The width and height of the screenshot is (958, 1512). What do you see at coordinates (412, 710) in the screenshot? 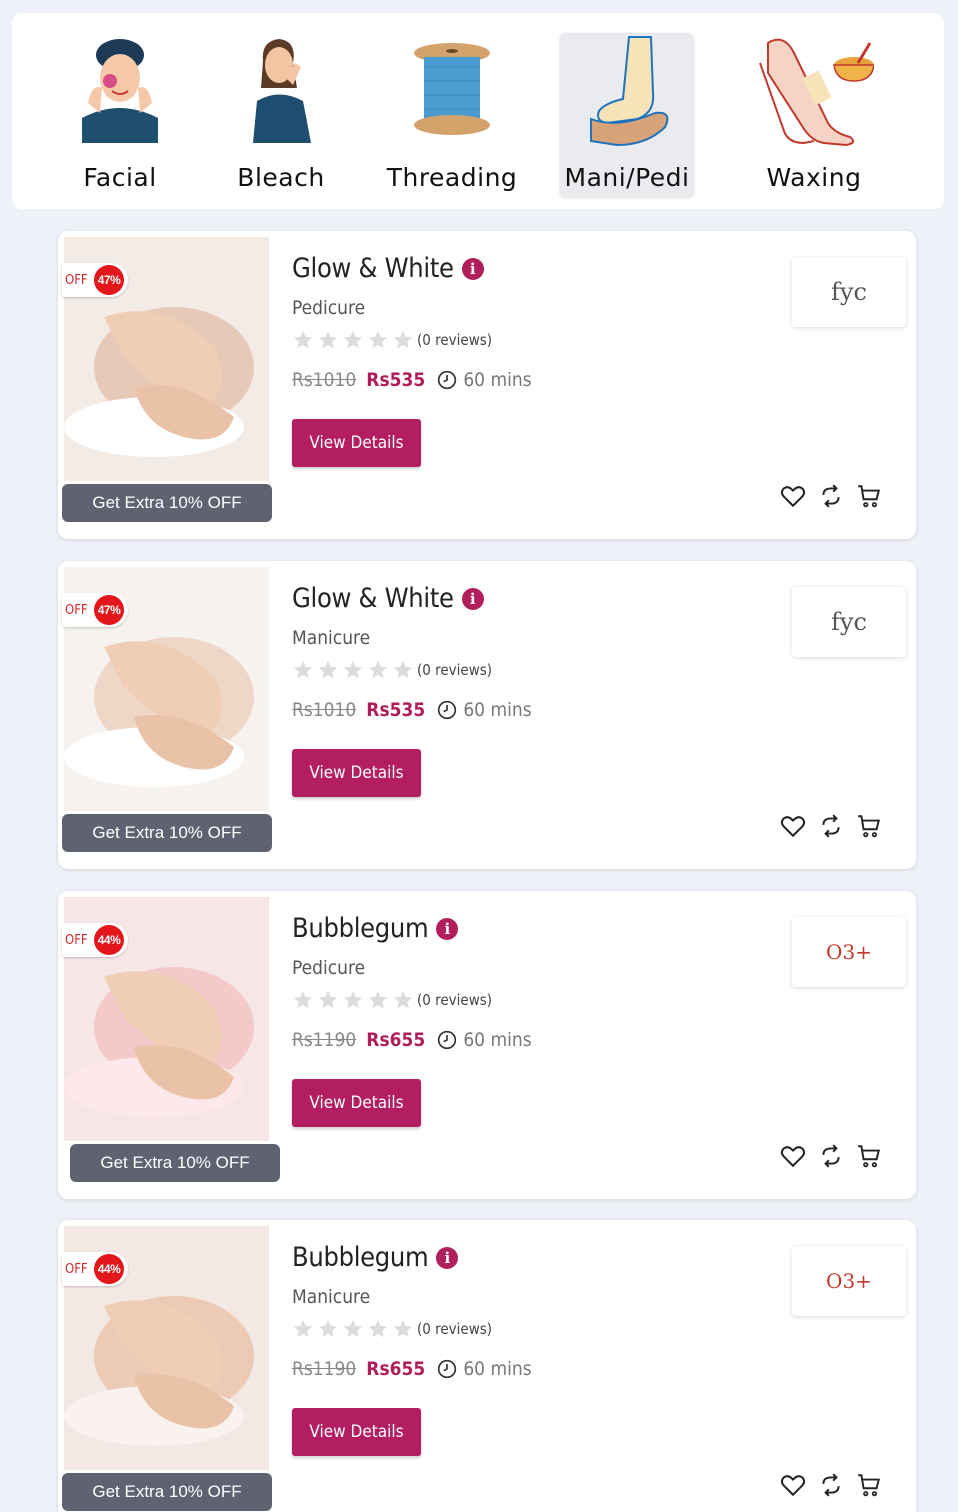
I see `price-row: Rs1010 Rs535 60 mins` at bounding box center [412, 710].